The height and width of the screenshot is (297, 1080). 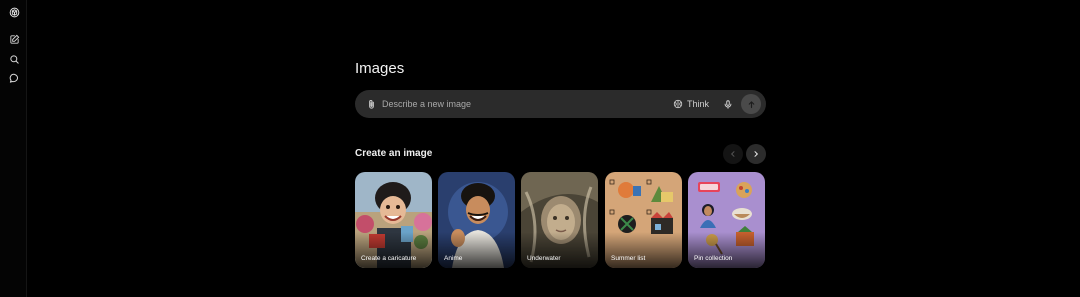 I want to click on carousel-prev-button, so click(x=733, y=154).